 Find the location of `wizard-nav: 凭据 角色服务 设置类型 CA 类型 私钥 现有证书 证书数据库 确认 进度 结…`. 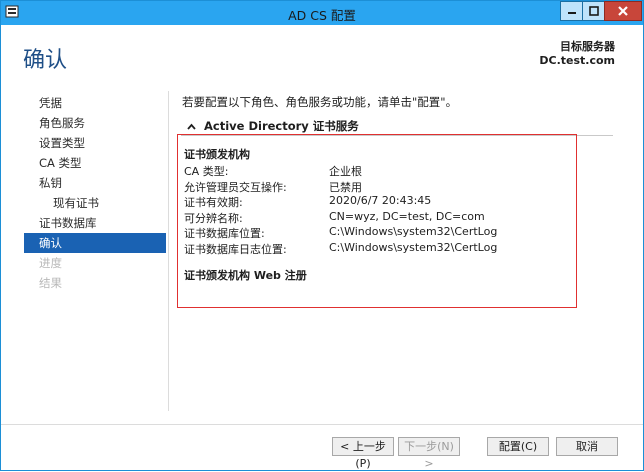

wizard-nav: 凭据 角色服务 设置类型 CA 类型 私钥 现有证书 证书数据库 确认 进度 结… is located at coordinates (95, 193).